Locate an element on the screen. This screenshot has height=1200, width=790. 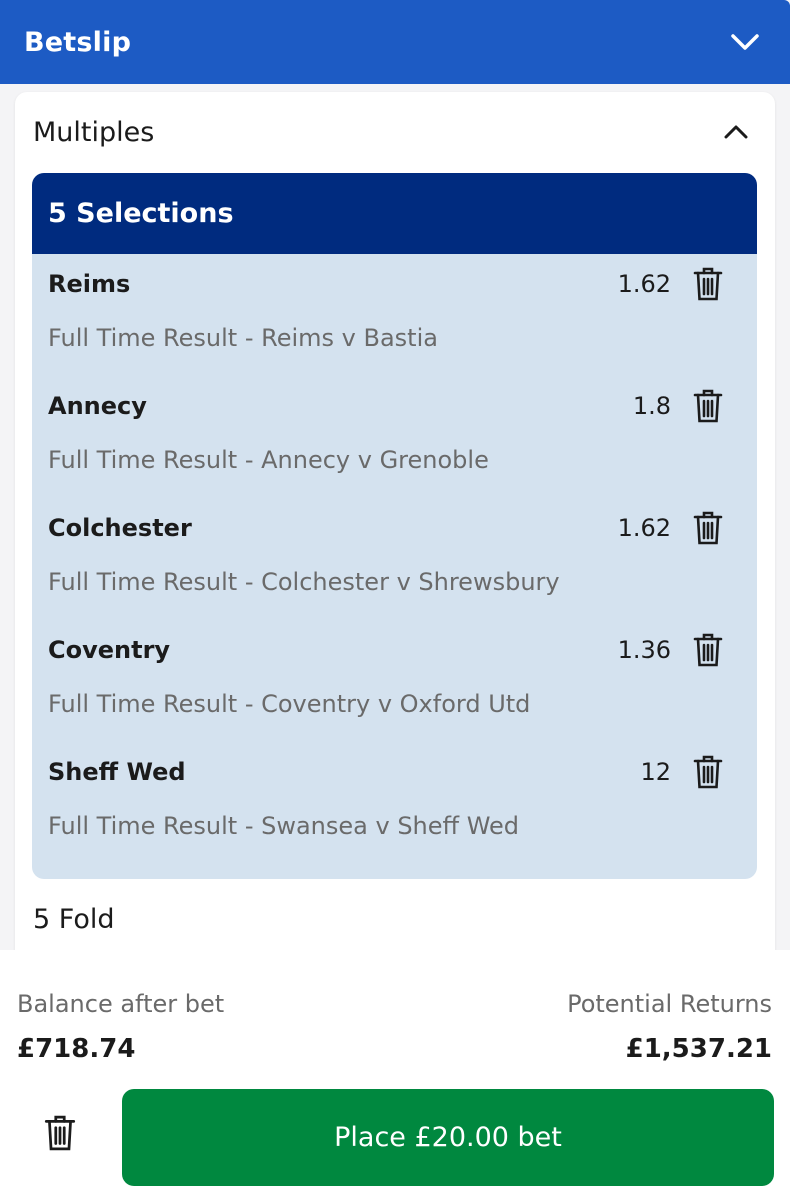
selections-count: 5 Selections is located at coordinates (141, 213).